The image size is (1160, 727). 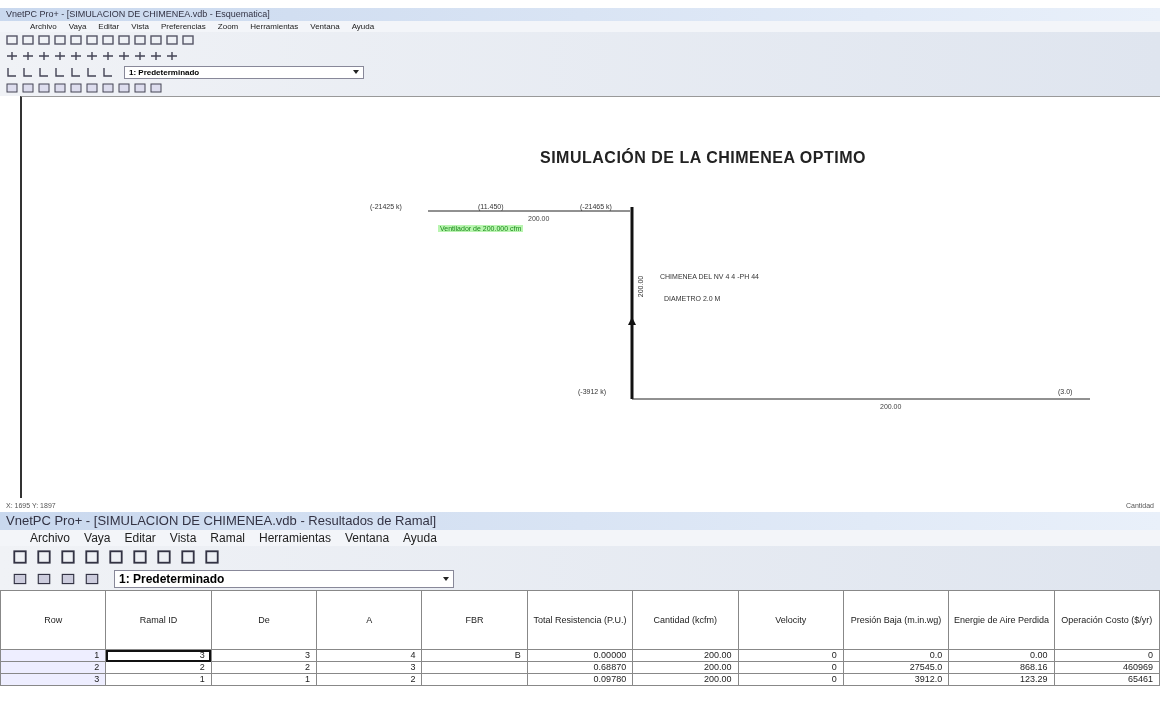 I want to click on column-header: Velocity, so click(x=791, y=620).